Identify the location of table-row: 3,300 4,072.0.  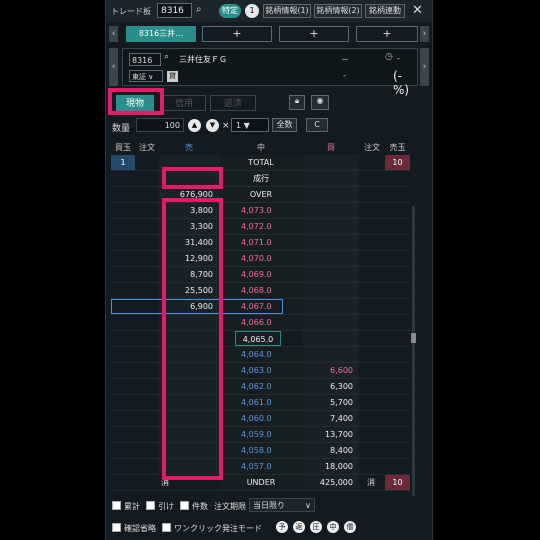
(260, 227).